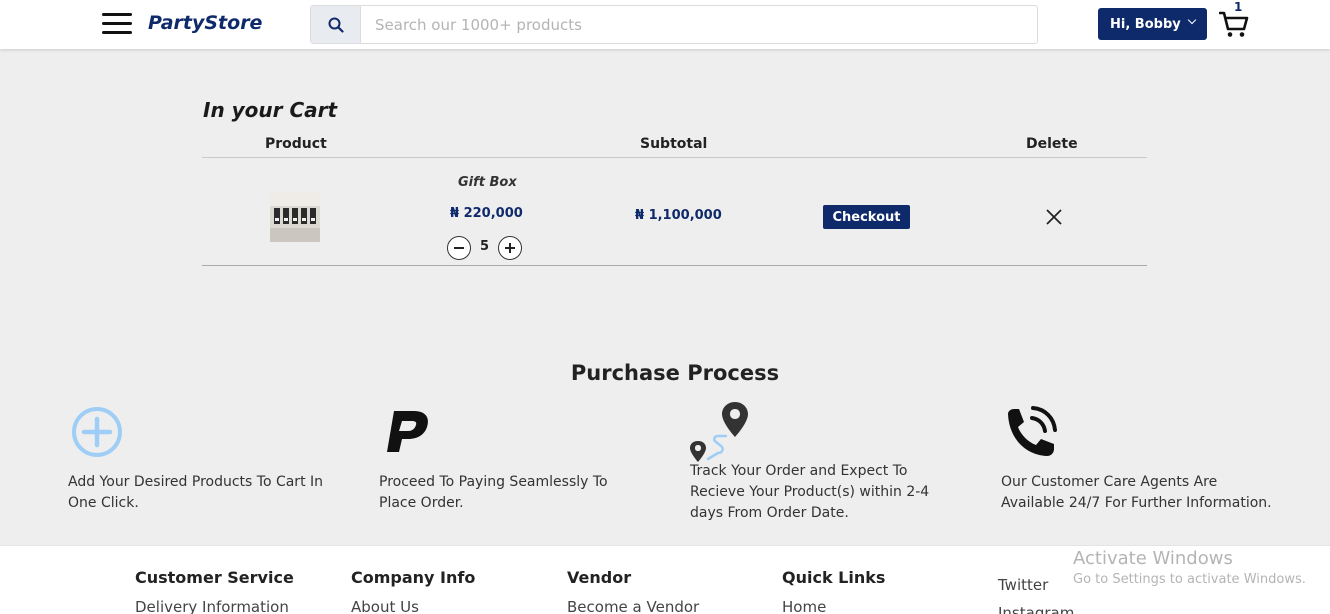  Describe the element at coordinates (866, 217) in the screenshot. I see `checkout-button: Checkout` at that location.